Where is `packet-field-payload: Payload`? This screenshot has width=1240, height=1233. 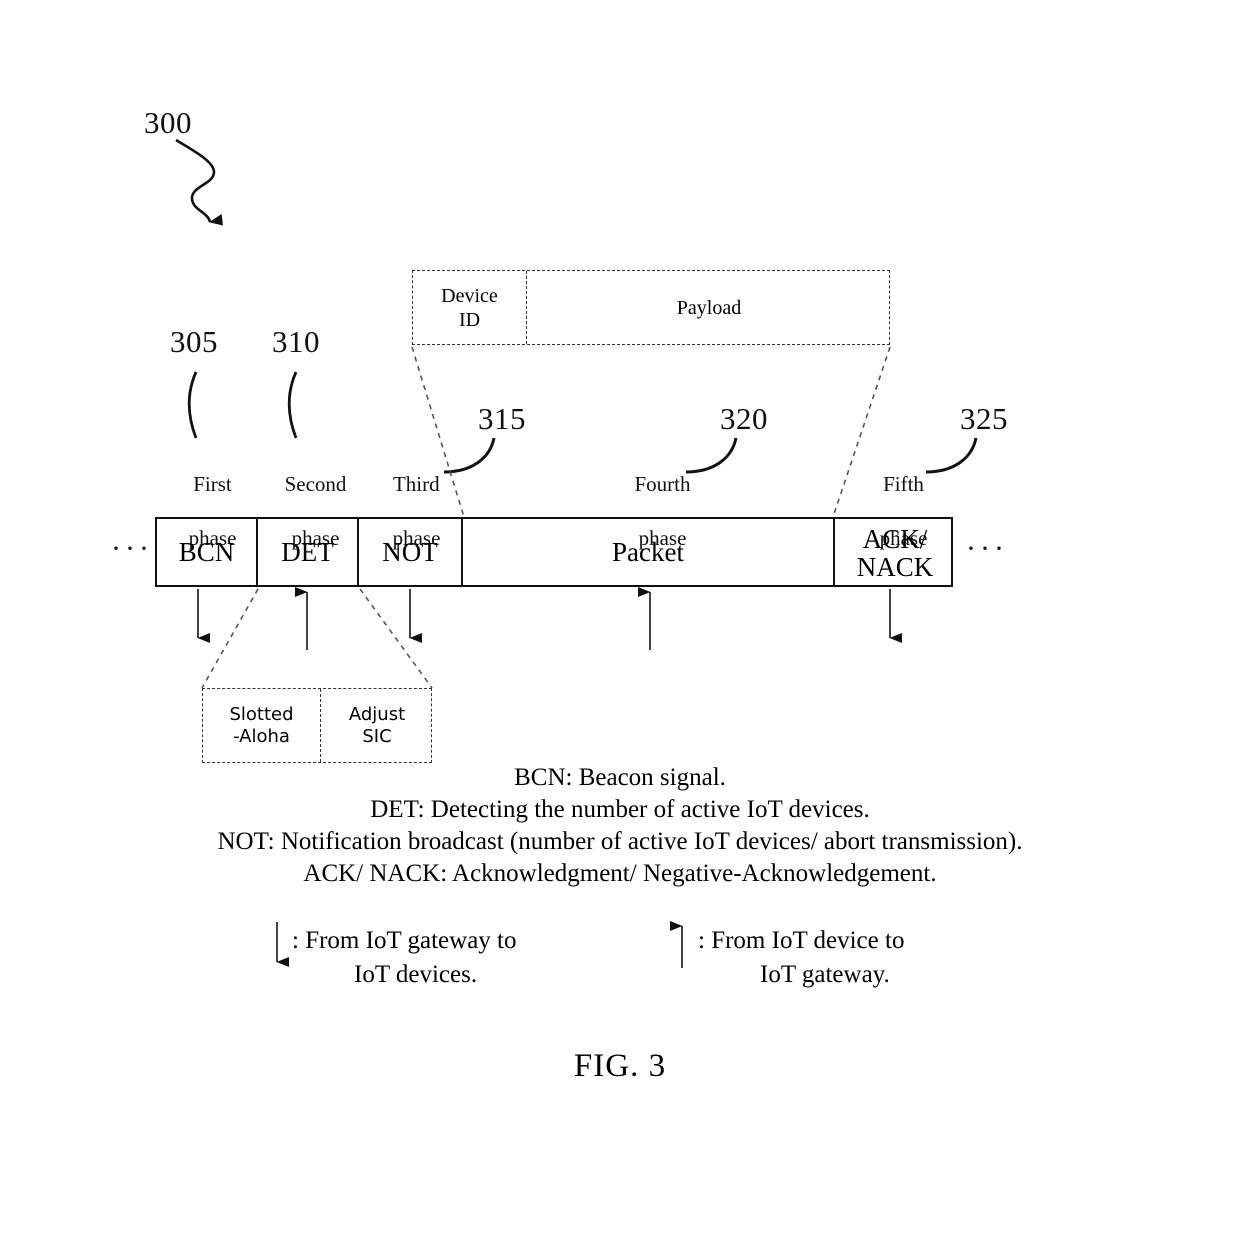 packet-field-payload: Payload is located at coordinates (709, 307).